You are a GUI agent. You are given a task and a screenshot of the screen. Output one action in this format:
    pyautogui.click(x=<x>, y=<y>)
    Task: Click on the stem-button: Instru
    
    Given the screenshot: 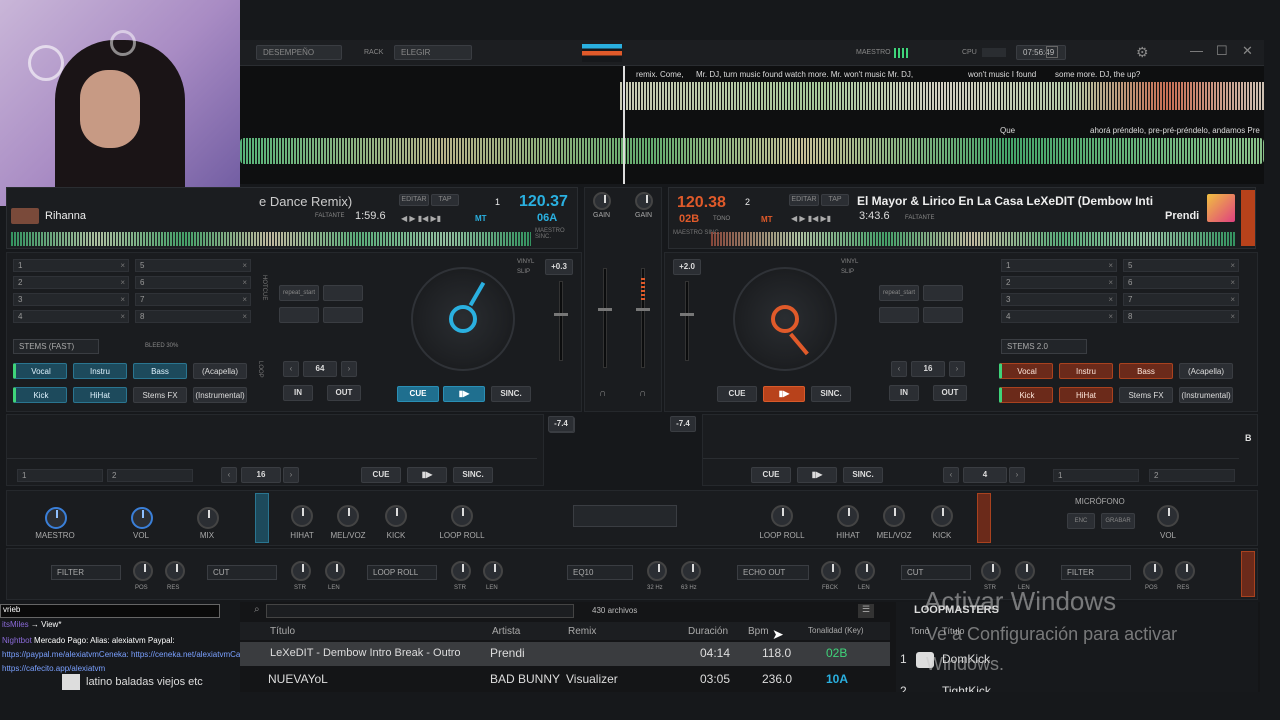 What is the action you would take?
    pyautogui.click(x=100, y=371)
    